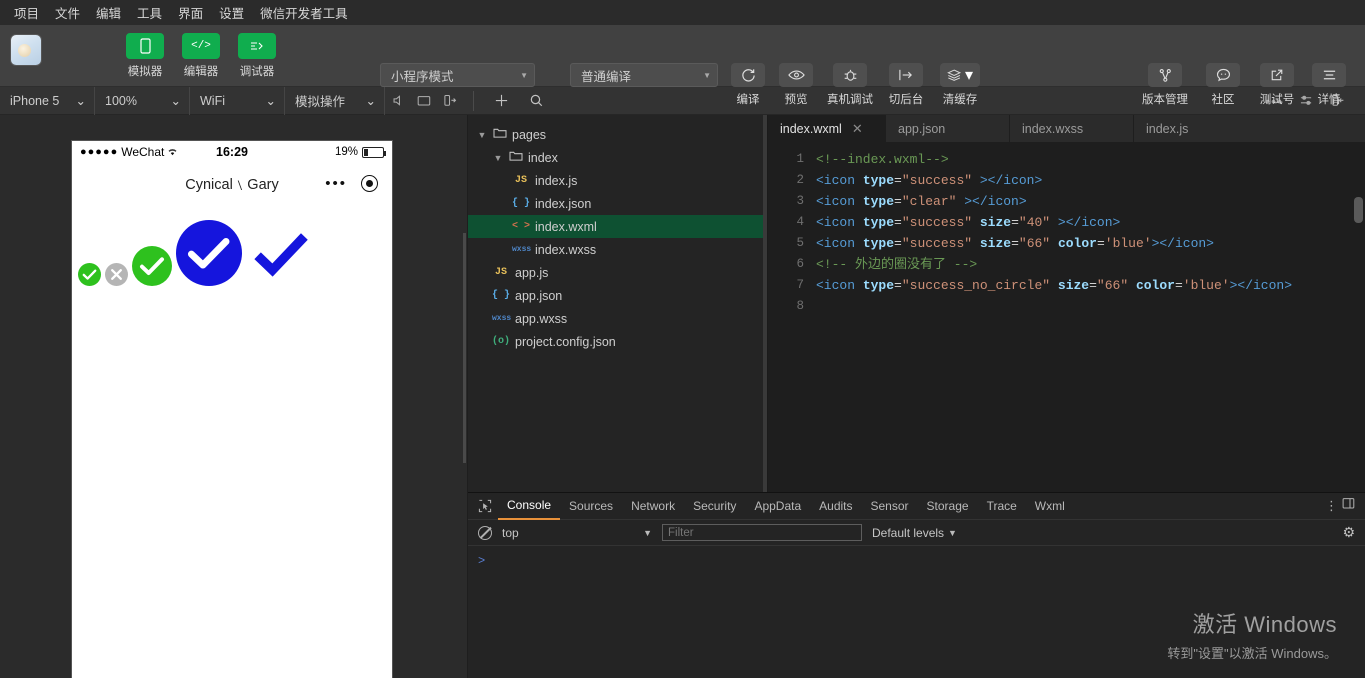 This screenshot has height=678, width=1365. What do you see at coordinates (617, 341) in the screenshot?
I see `tree-item-project-config: (o) project.config.json` at bounding box center [617, 341].